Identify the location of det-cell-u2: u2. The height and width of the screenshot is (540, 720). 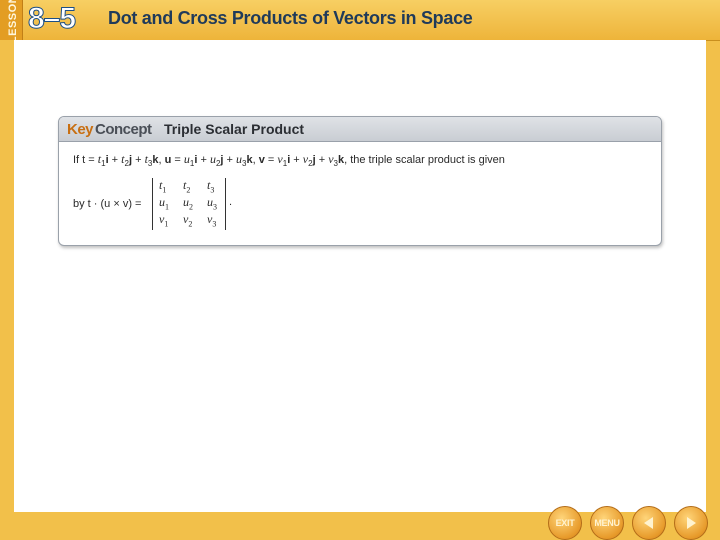
(188, 203).